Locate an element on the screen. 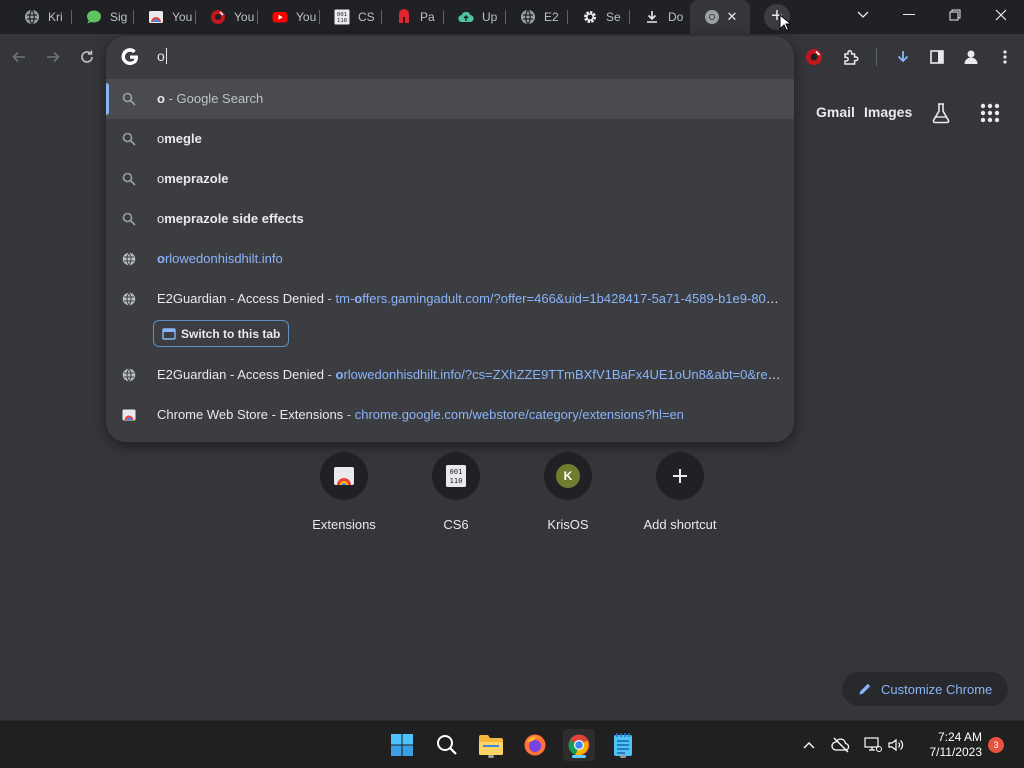 Image resolution: width=1024 pixels, height=768 pixels. puzzle-icon is located at coordinates (851, 57).